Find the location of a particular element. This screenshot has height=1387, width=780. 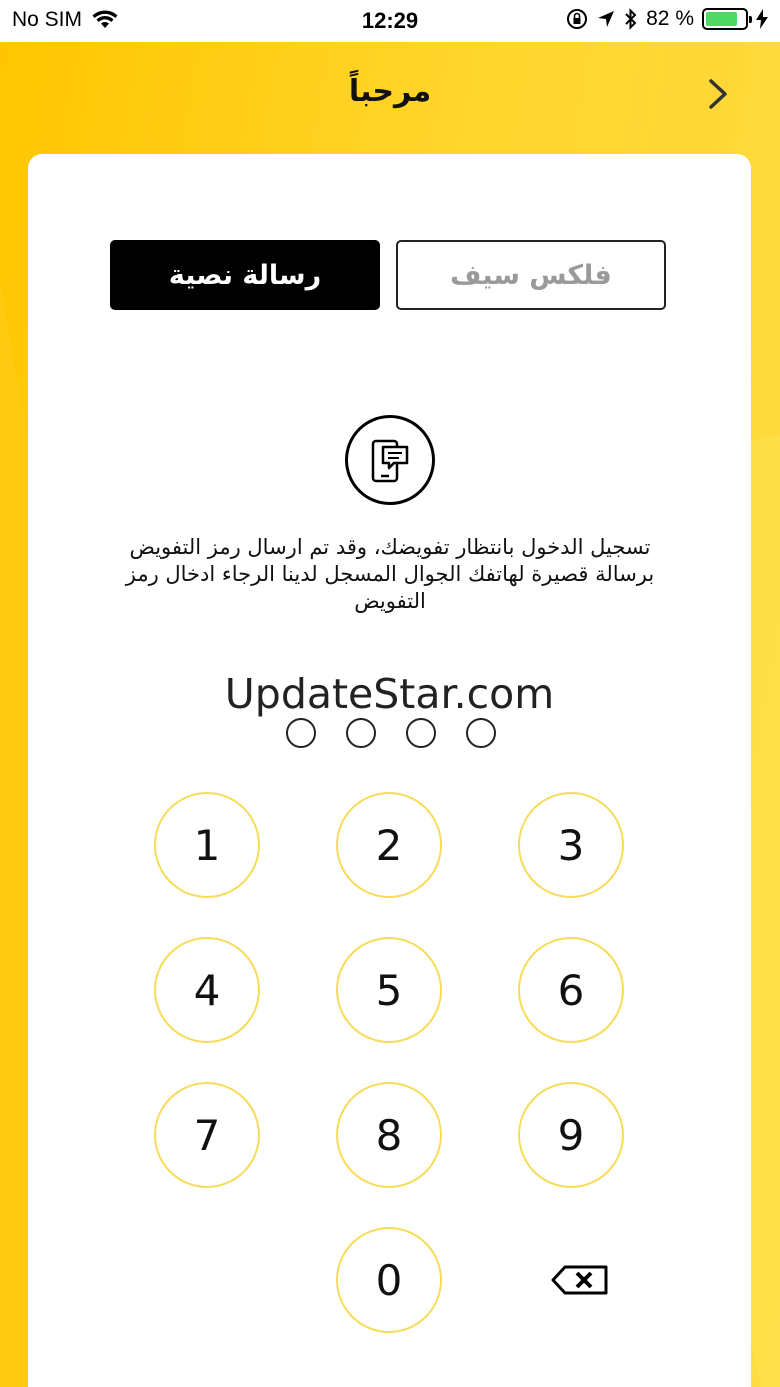

tab-sms: رسالة نصية is located at coordinates (245, 275).